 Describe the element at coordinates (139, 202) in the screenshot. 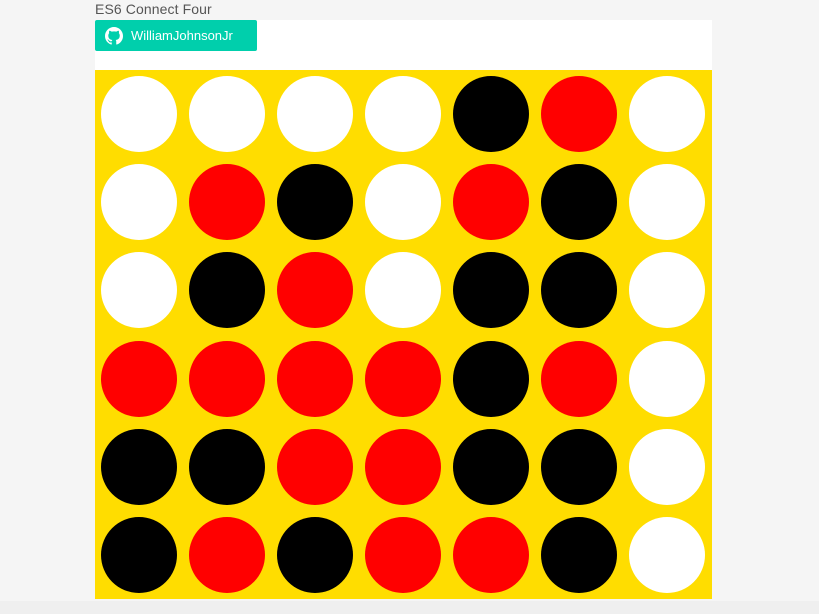

I see `board-cell-empty-r2-c1` at that location.